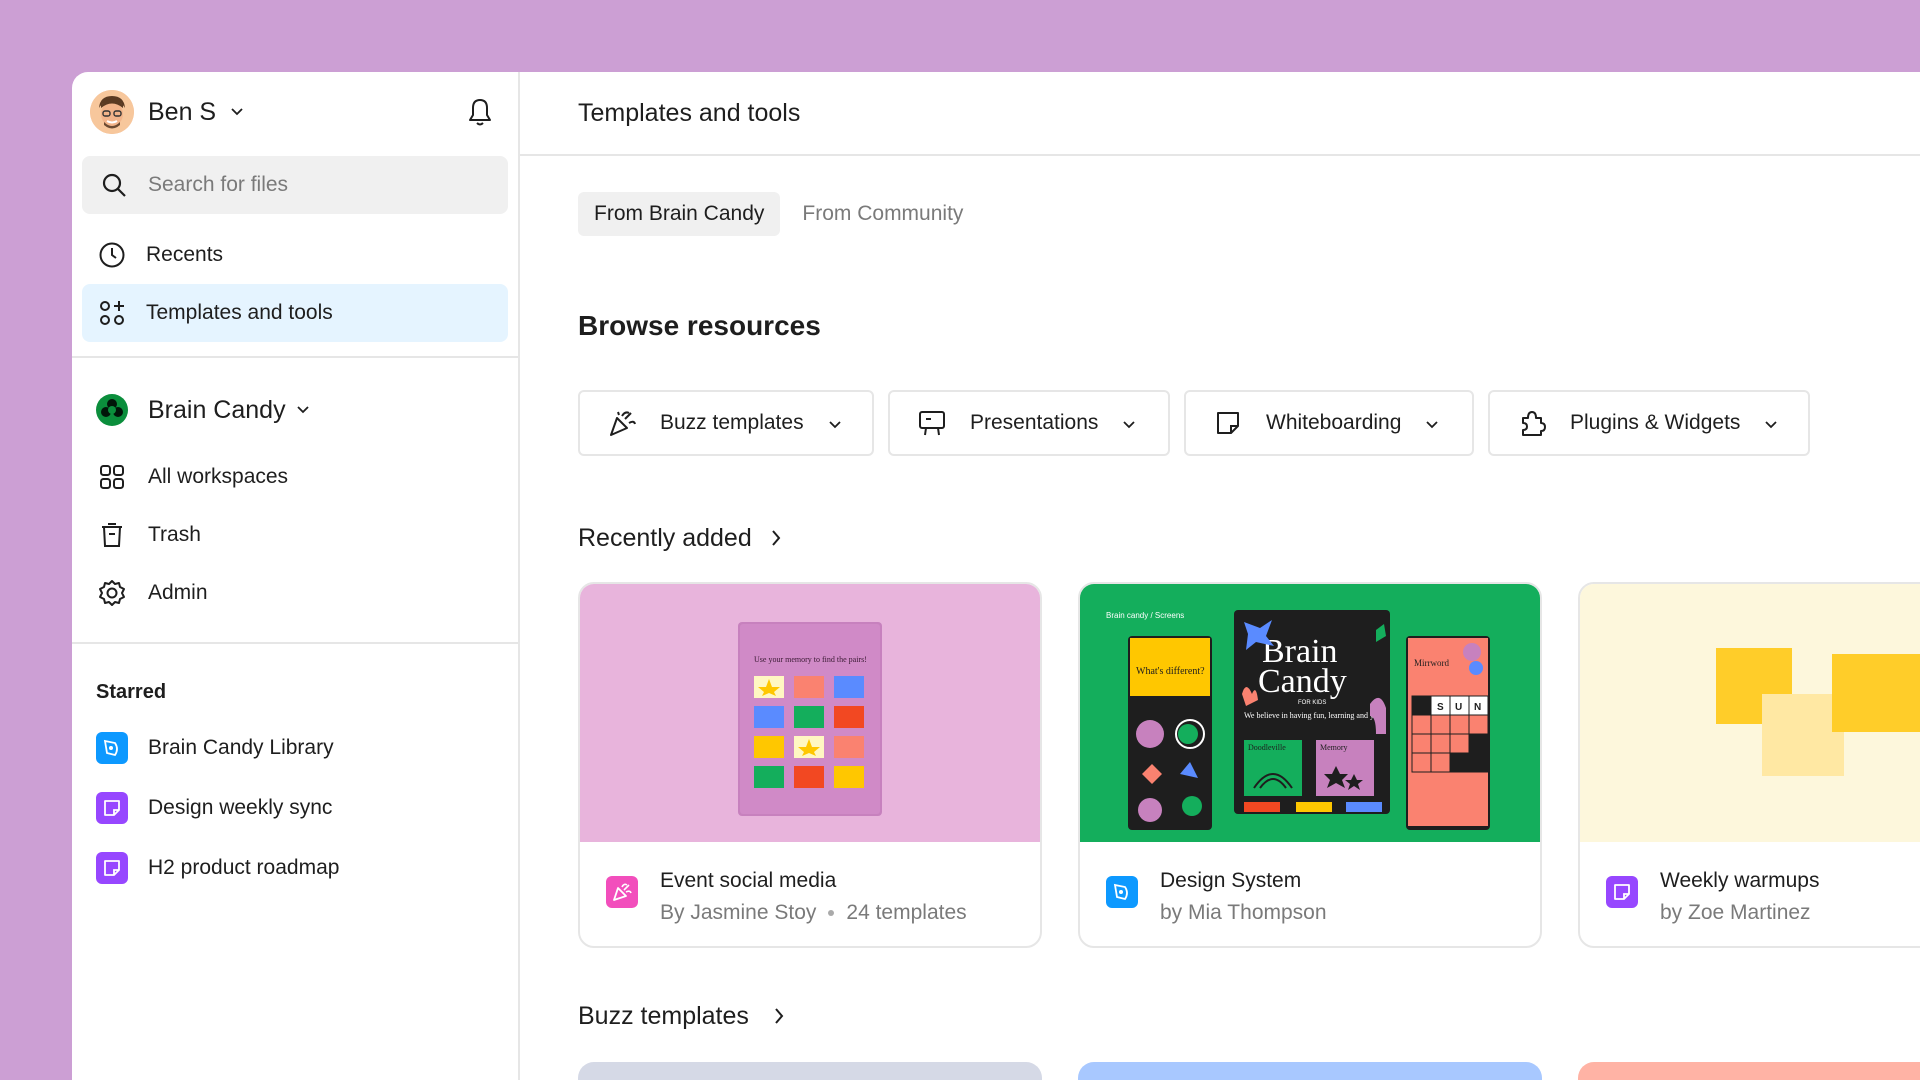 This screenshot has width=1920, height=1080. Describe the element at coordinates (699, 325) in the screenshot. I see `browse-heading: Browse resources` at that location.